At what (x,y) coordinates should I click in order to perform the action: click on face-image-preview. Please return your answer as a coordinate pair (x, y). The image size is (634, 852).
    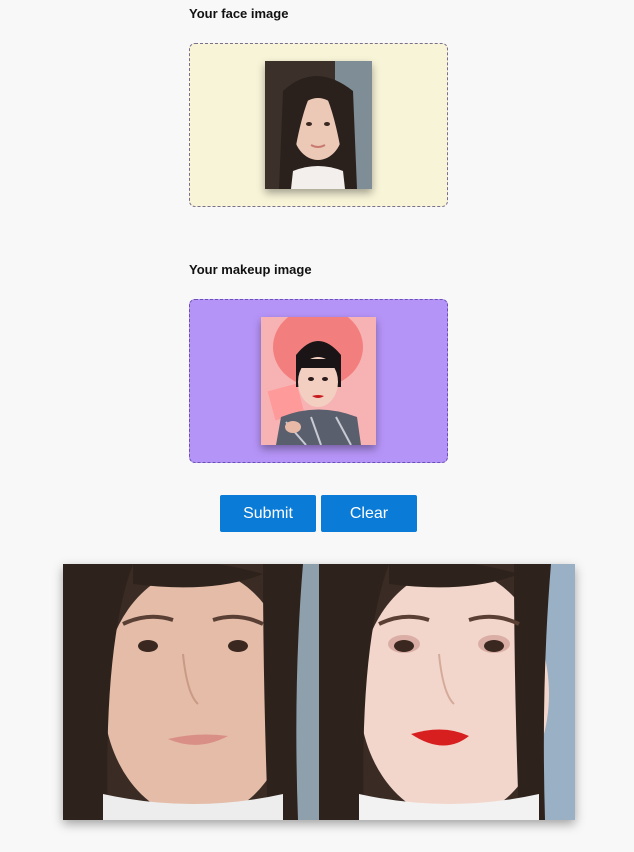
    Looking at the image, I should click on (318, 125).